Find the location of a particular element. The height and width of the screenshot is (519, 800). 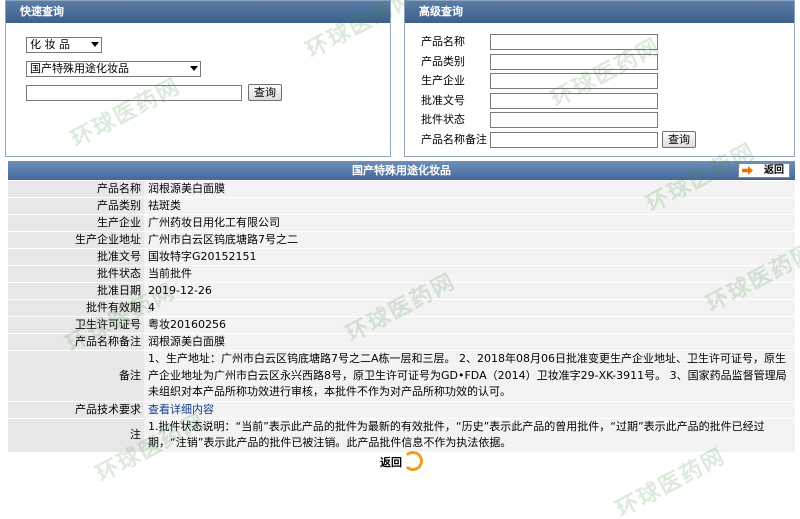

table-row: 批准文号 国妆特字G20152151 is located at coordinates (401, 257).